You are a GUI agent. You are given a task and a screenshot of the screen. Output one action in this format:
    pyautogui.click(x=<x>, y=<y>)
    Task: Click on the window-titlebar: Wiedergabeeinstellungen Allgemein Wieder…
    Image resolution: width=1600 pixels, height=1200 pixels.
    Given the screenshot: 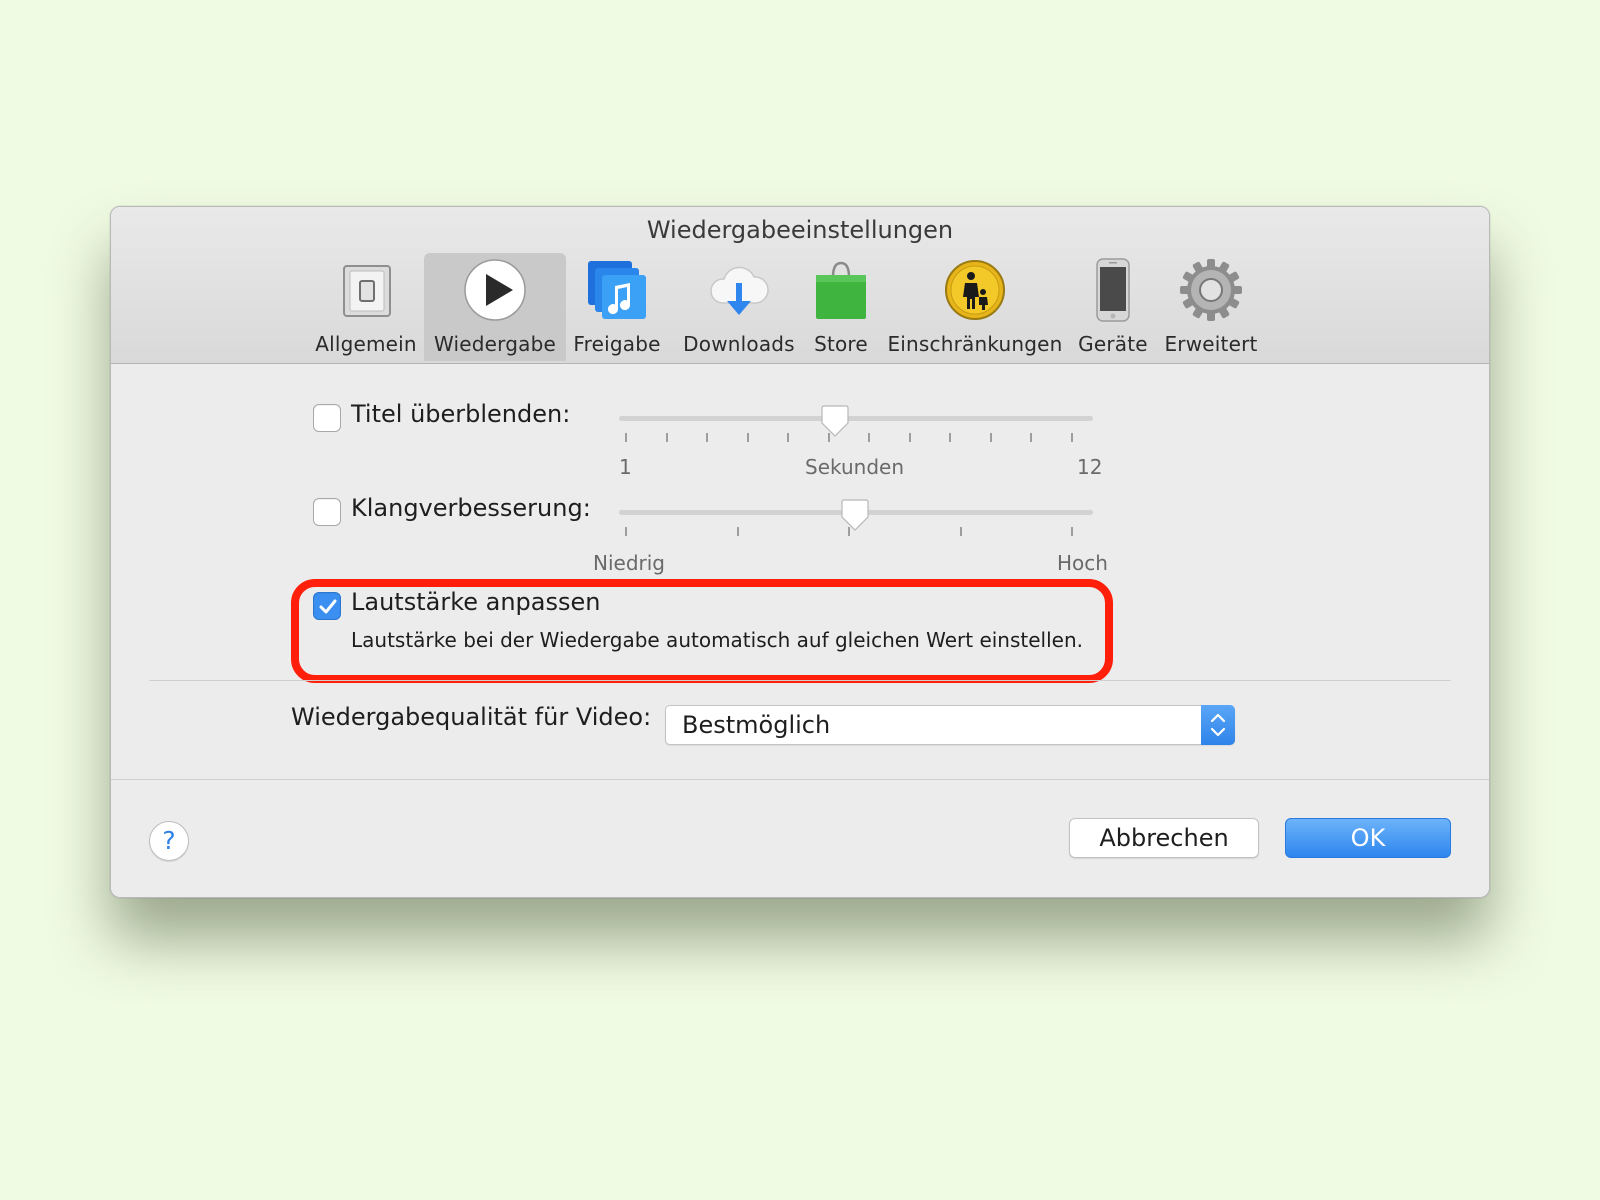 What is the action you would take?
    pyautogui.click(x=800, y=285)
    